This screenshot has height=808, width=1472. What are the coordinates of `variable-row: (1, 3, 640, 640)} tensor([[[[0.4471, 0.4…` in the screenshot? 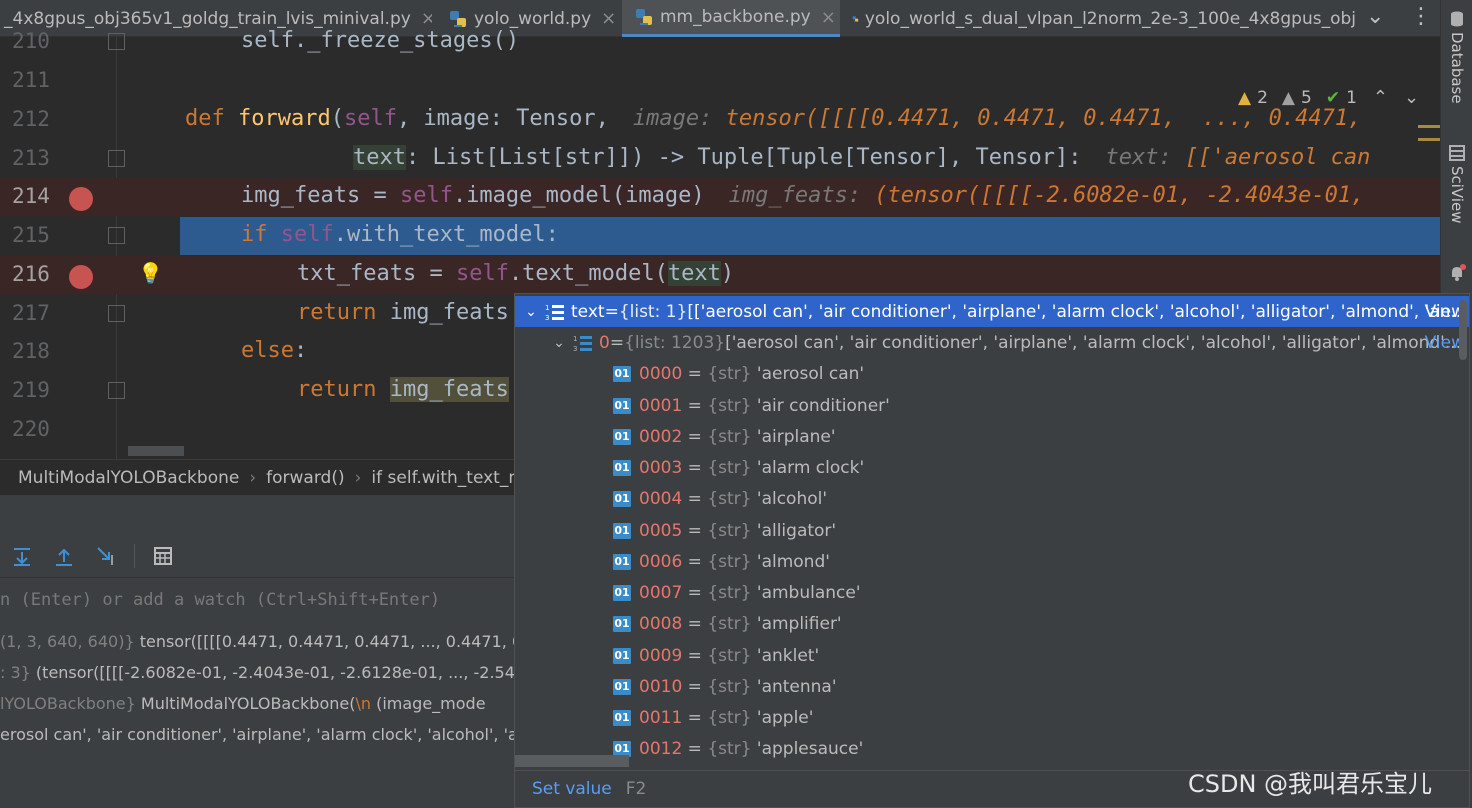 It's located at (274, 641).